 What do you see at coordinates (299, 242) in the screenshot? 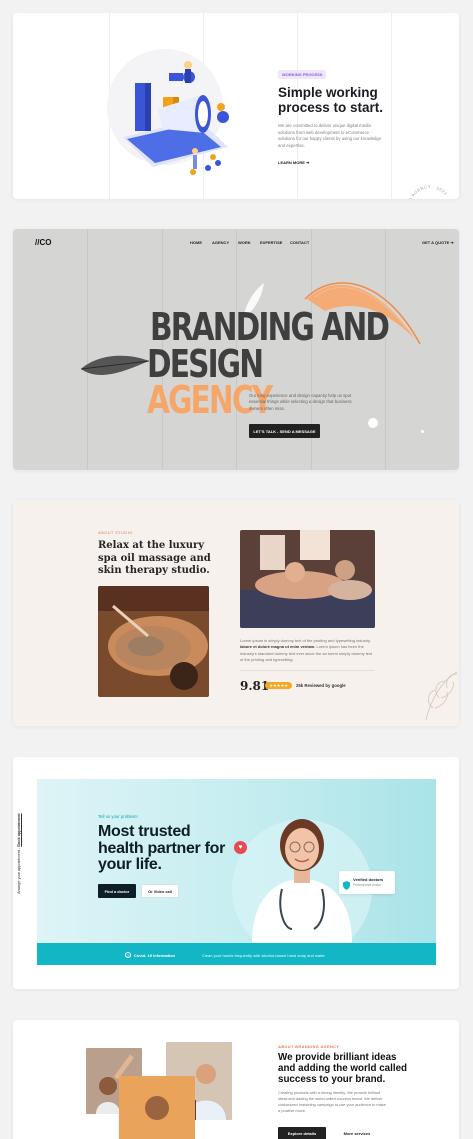
I see `nav-contact: CONTACT` at bounding box center [299, 242].